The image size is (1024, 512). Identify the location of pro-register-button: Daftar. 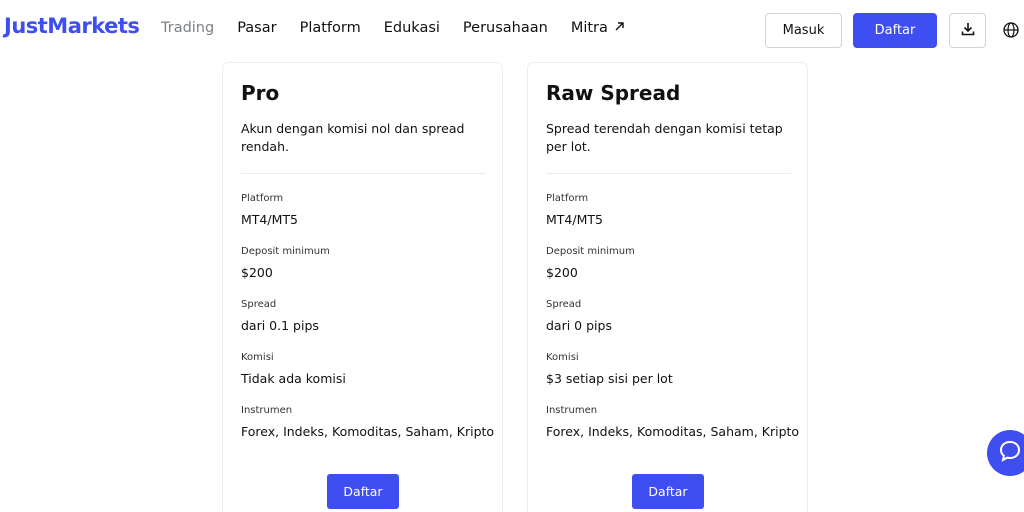
(363, 491).